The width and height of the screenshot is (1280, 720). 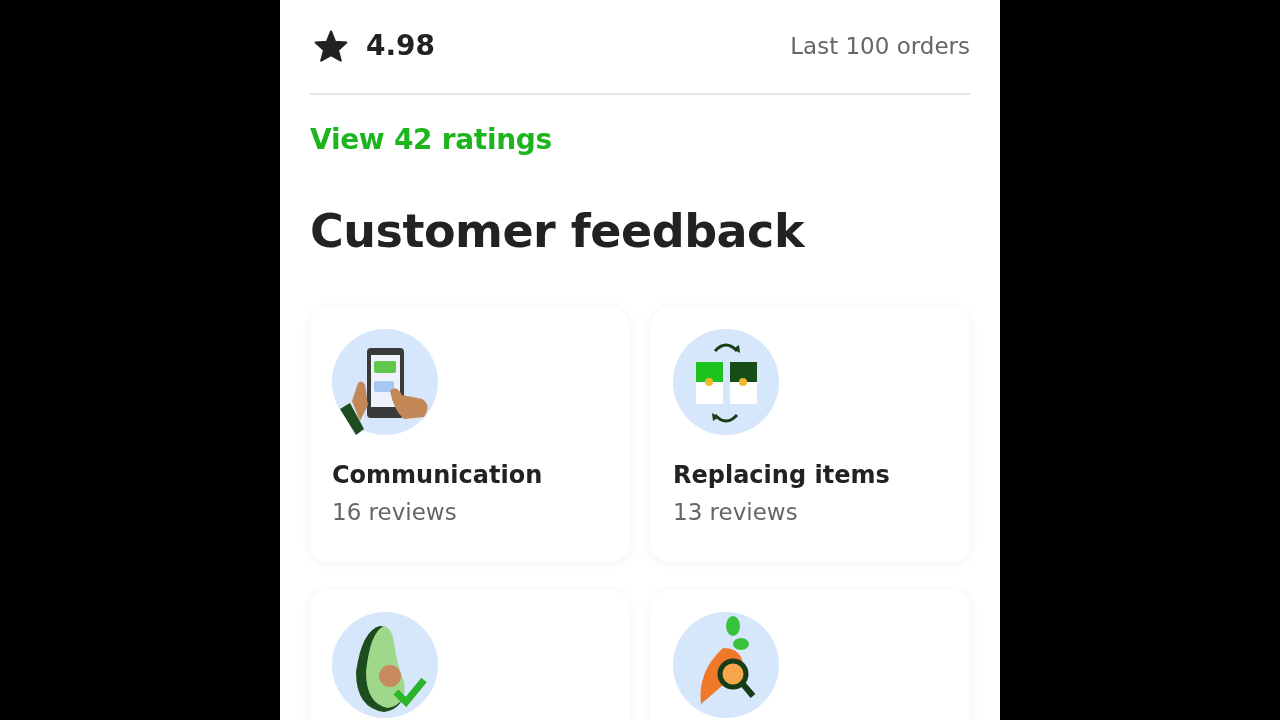 I want to click on review-count: 13 reviews, so click(x=736, y=511).